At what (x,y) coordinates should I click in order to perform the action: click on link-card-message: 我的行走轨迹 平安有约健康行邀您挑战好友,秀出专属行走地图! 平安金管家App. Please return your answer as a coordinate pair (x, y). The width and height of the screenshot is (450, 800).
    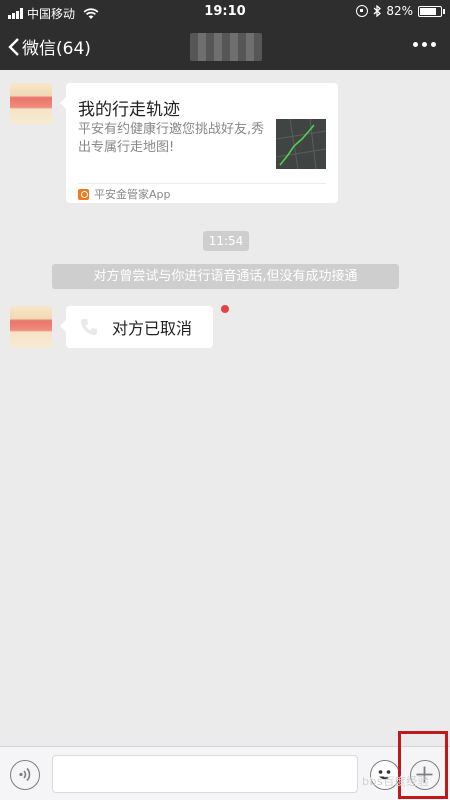
    Looking at the image, I should click on (199, 143).